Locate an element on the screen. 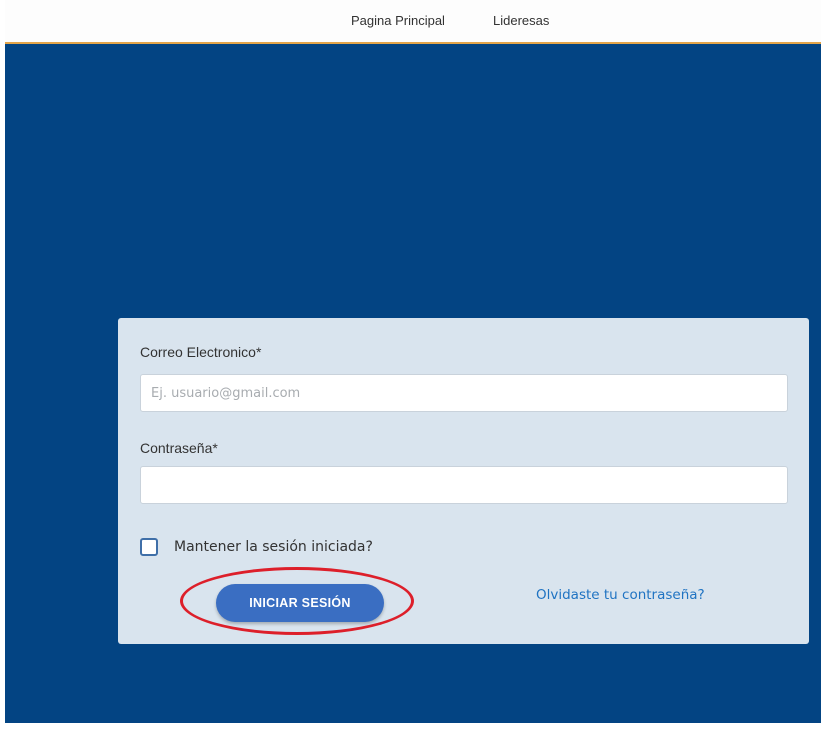 The width and height of the screenshot is (828, 729). remember-me-row: Mantener la sesión iniciada? is located at coordinates (256, 547).